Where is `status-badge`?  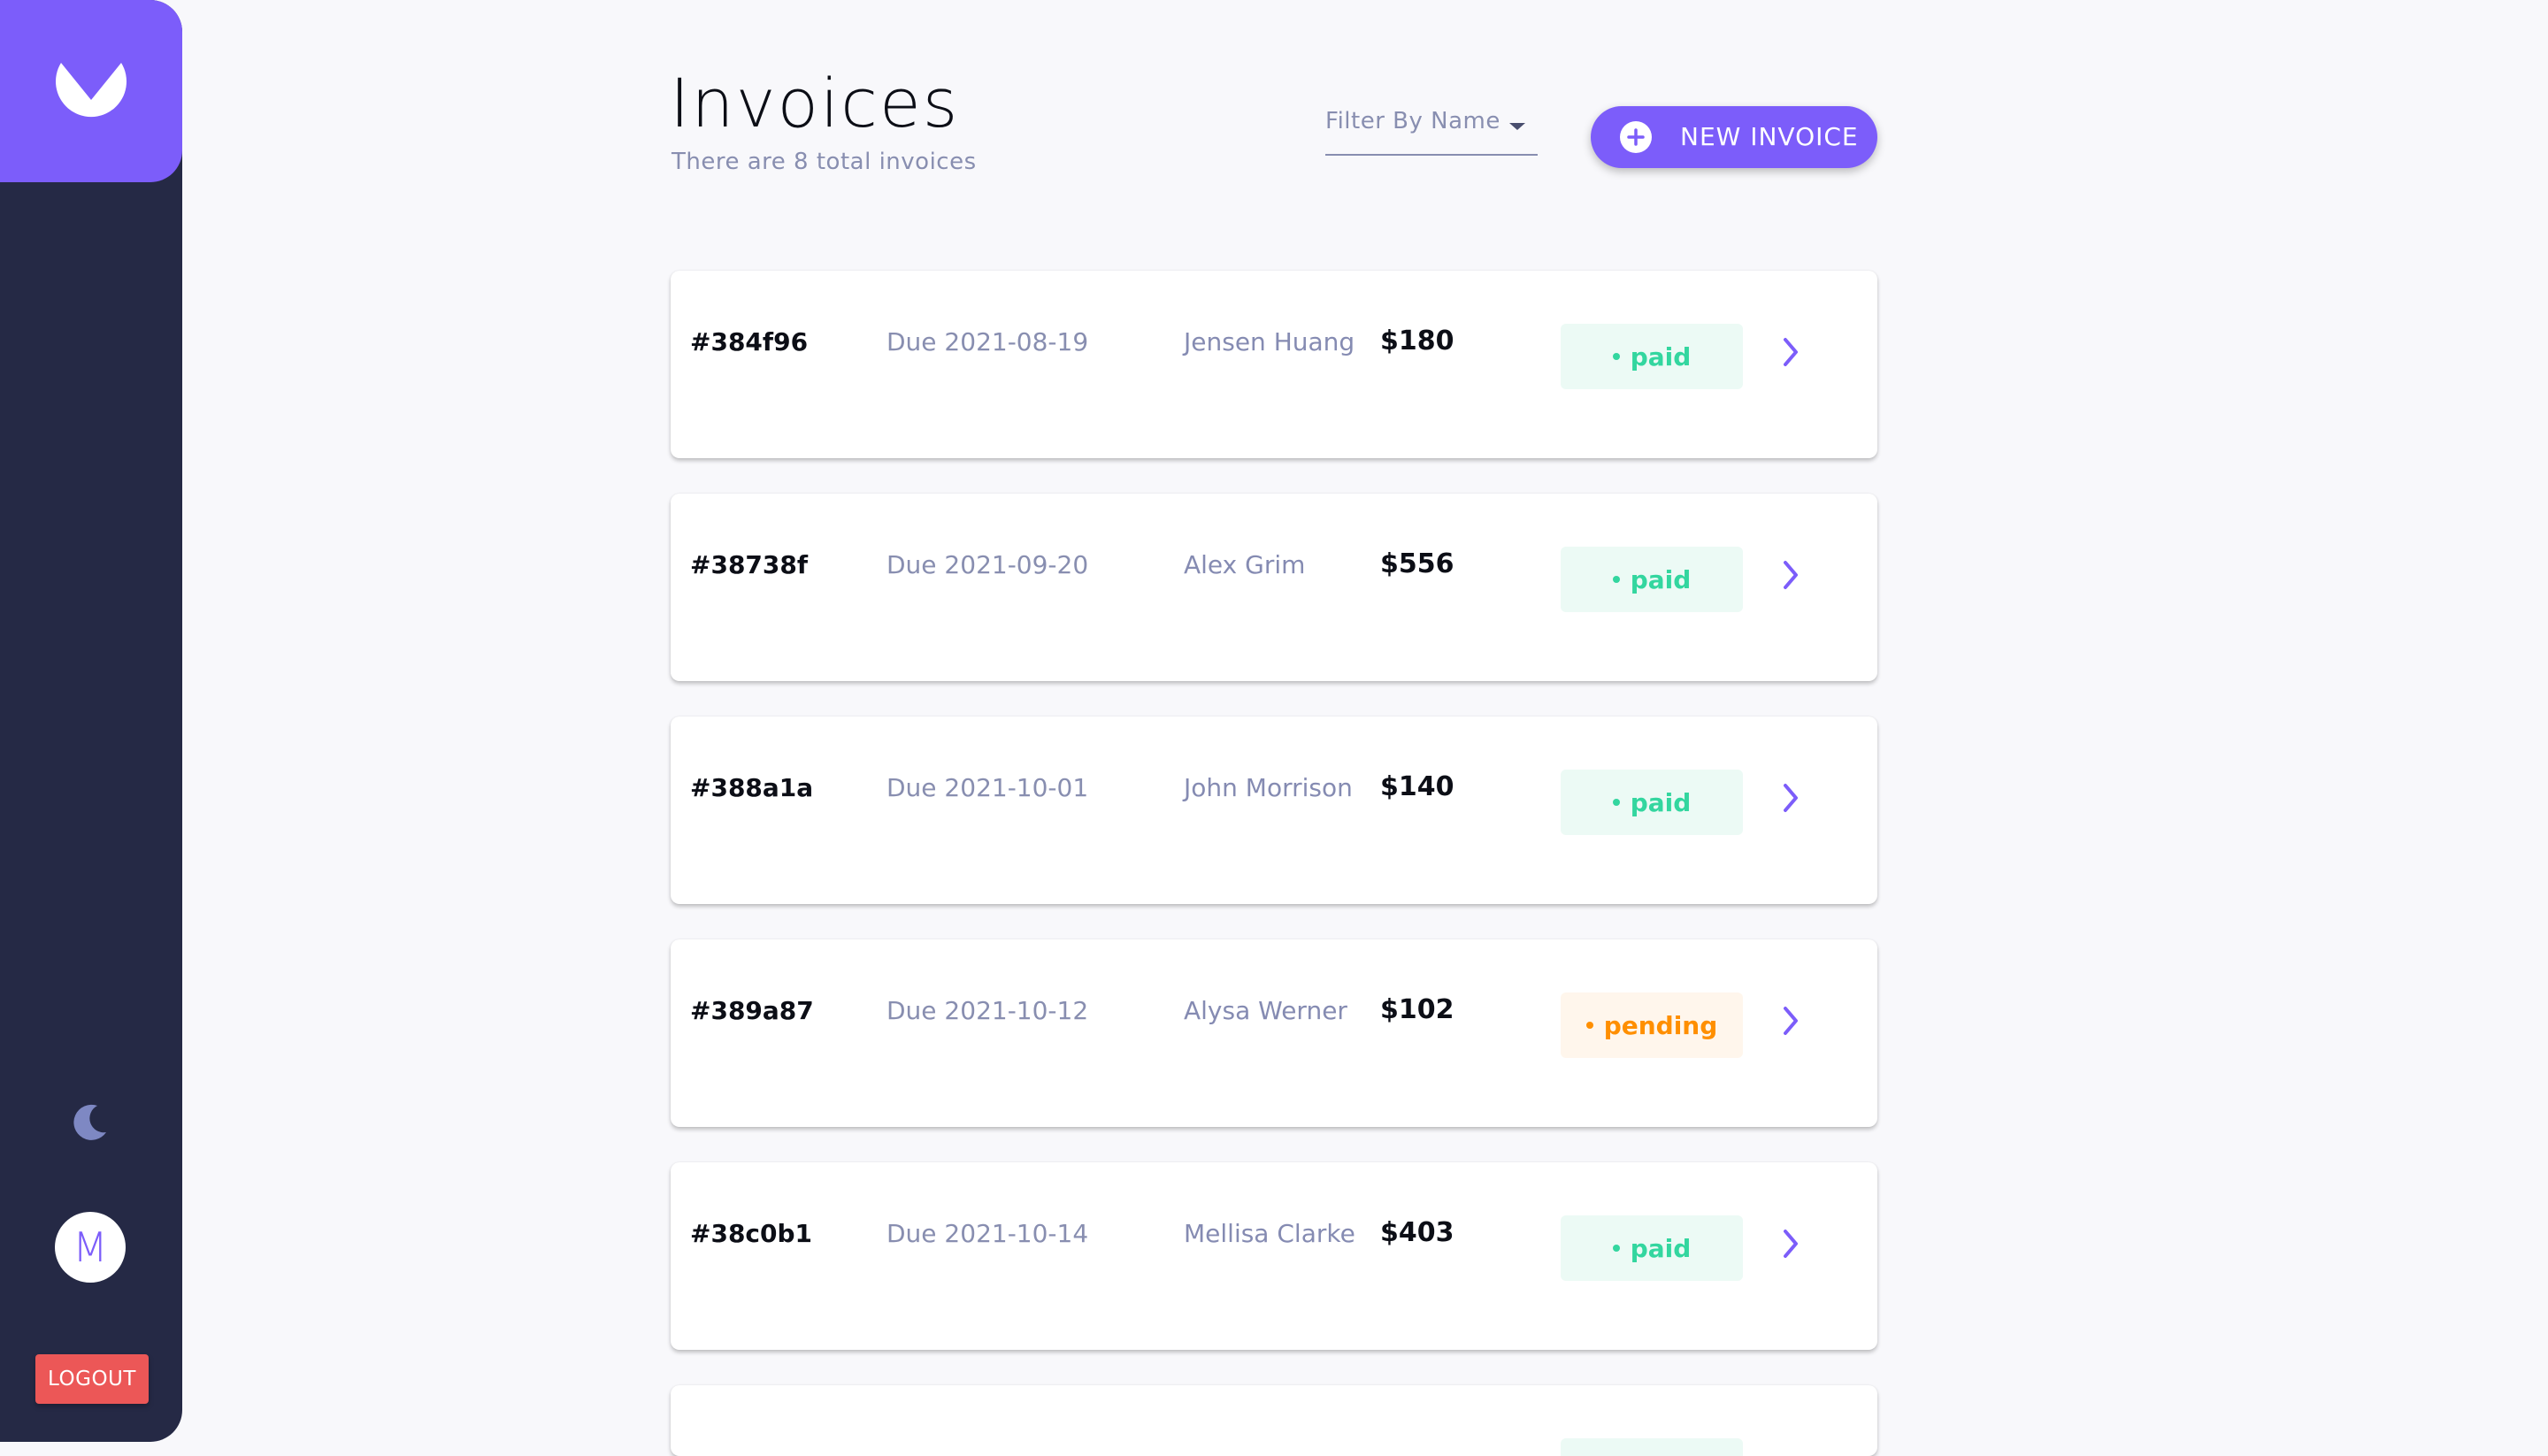 status-badge is located at coordinates (1652, 1447).